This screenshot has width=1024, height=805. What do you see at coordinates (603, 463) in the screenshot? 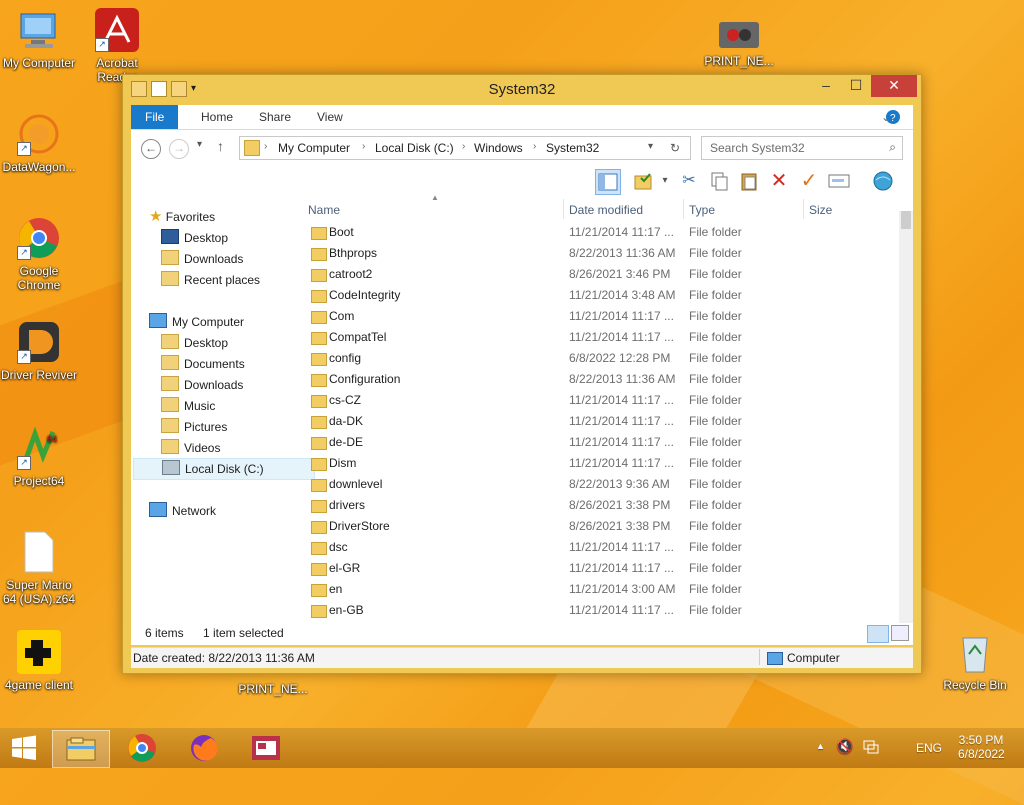
I see `file-row: Dism 11/21/2014 11:17 ... File folder` at bounding box center [603, 463].